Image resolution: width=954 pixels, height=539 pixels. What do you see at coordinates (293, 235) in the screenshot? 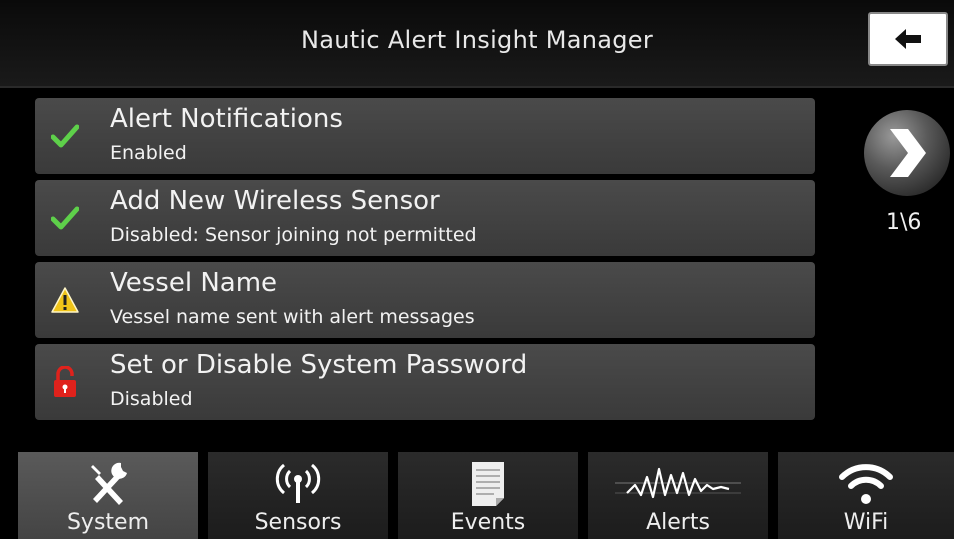
I see `list-item-status: Disabled: Sensor joining not permitted` at bounding box center [293, 235].